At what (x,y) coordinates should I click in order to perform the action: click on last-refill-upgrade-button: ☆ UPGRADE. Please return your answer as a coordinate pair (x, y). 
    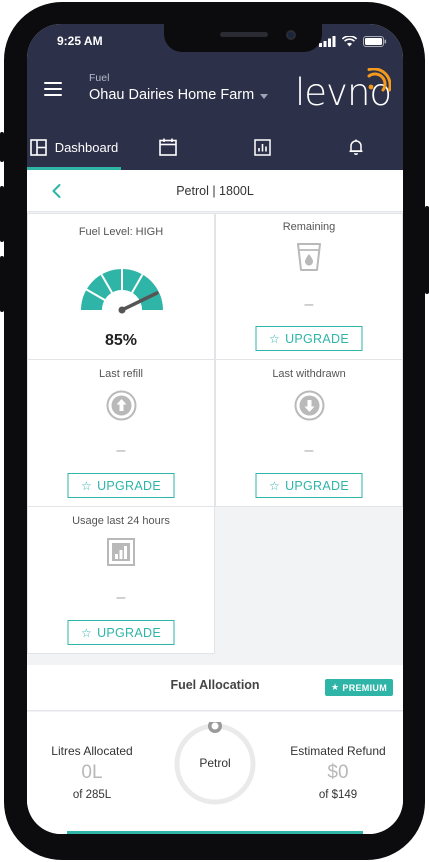
    Looking at the image, I should click on (121, 485).